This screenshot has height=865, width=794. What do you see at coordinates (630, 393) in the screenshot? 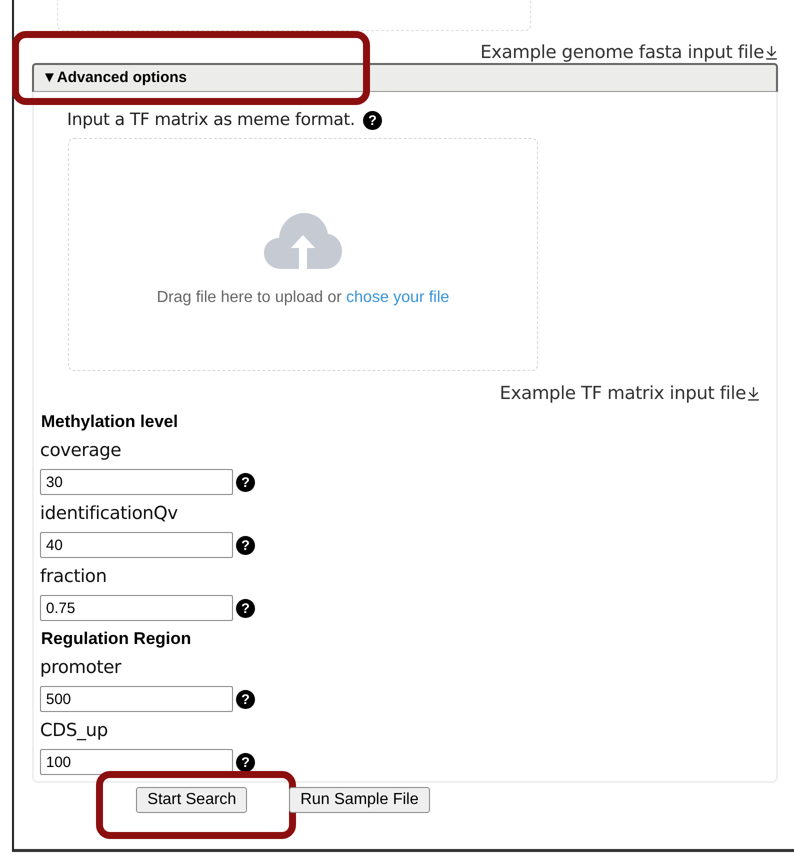
I see `example-file-link: Example TF matrix input file` at bounding box center [630, 393].